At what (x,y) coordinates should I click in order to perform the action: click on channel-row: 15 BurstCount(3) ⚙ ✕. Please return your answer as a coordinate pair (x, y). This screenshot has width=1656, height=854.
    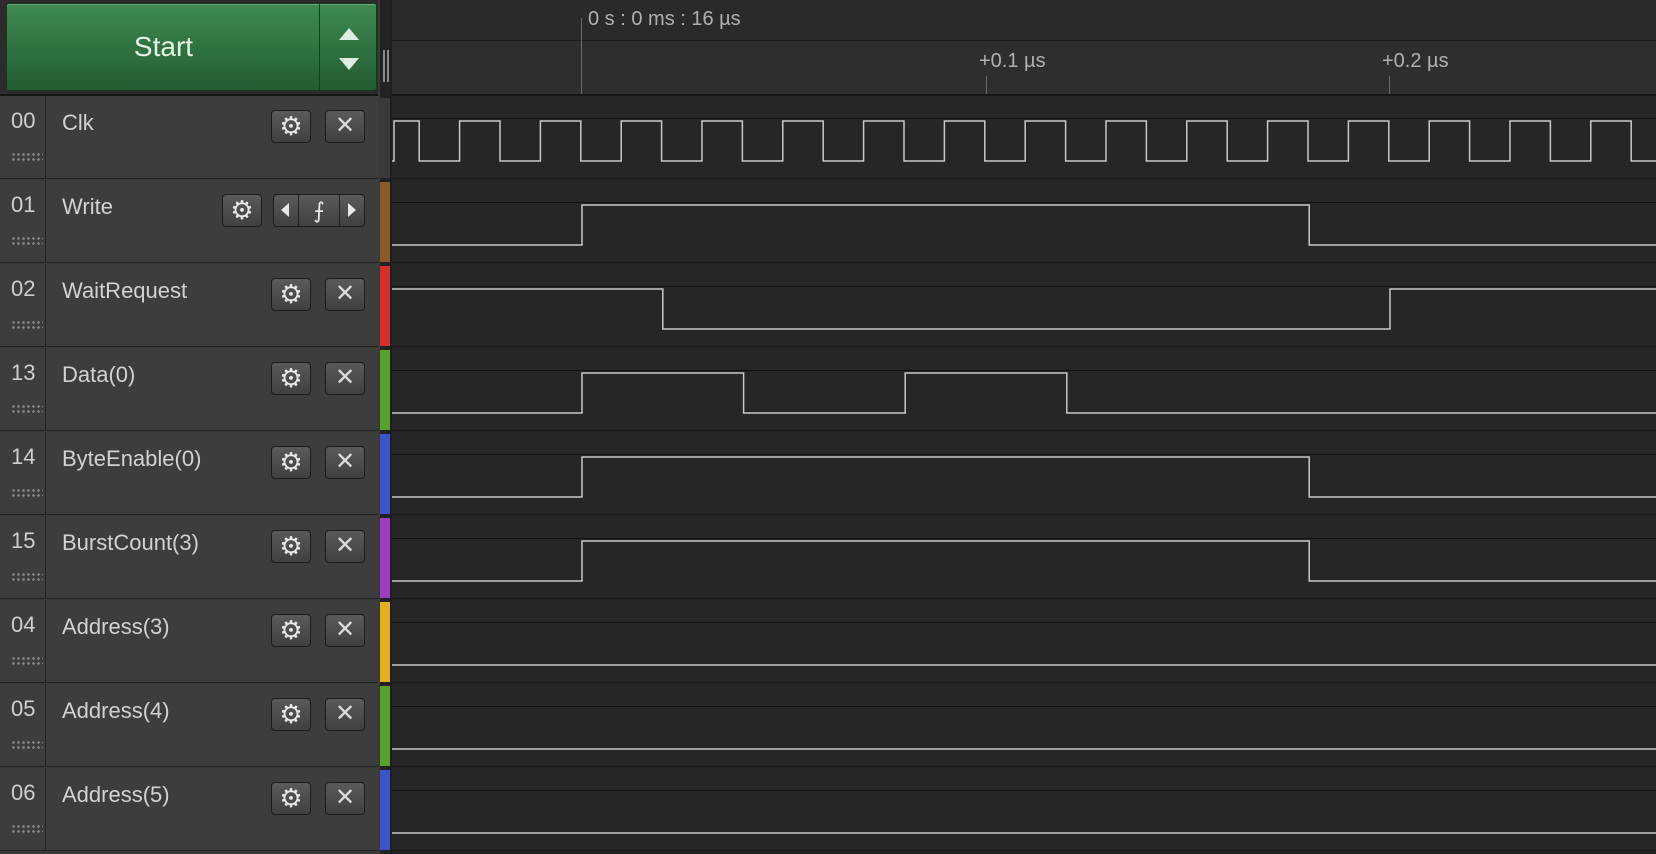
    Looking at the image, I should click on (189, 557).